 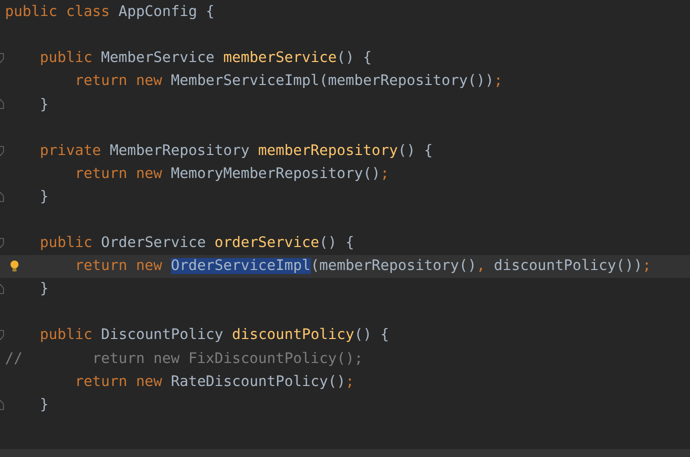 What do you see at coordinates (288, 82) in the screenshot?
I see `code-line: return new MemberServiceImpl(memberRepository());` at bounding box center [288, 82].